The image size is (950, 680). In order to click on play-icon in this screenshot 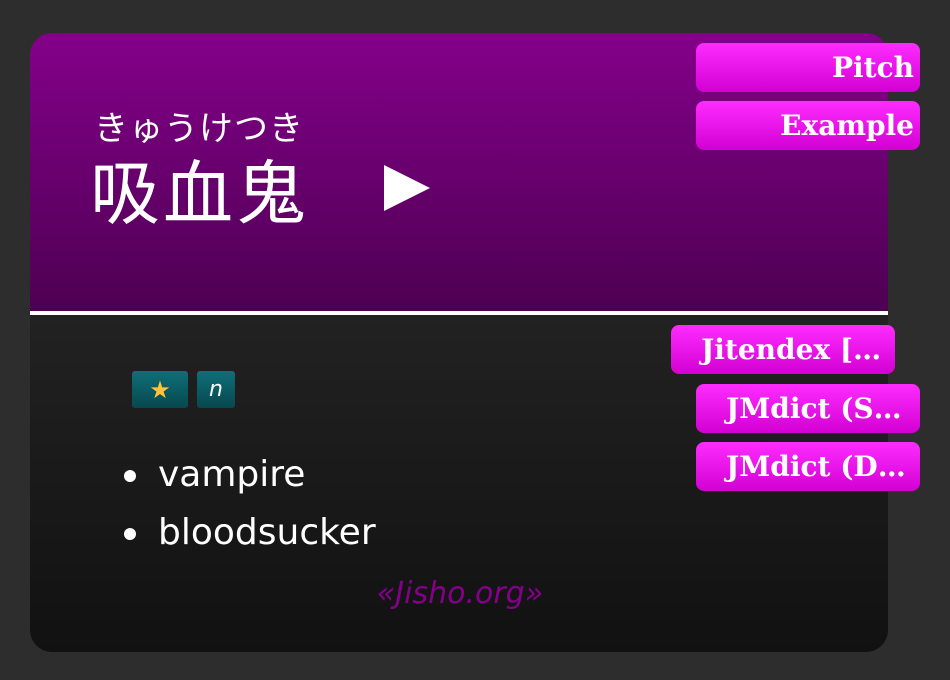, I will do `click(407, 188)`.